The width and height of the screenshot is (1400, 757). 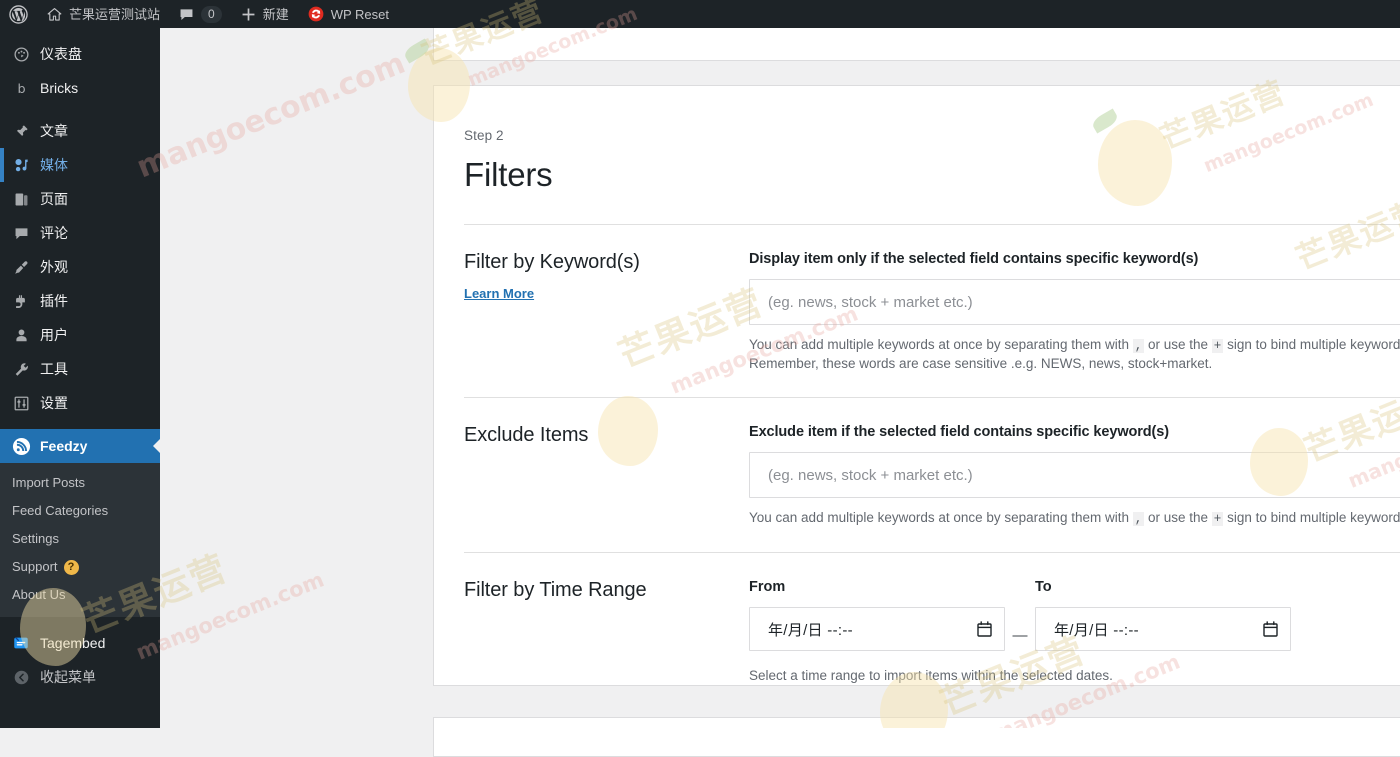 I want to click on date-from-group: From 年/月/日 --:--, so click(x=877, y=615).